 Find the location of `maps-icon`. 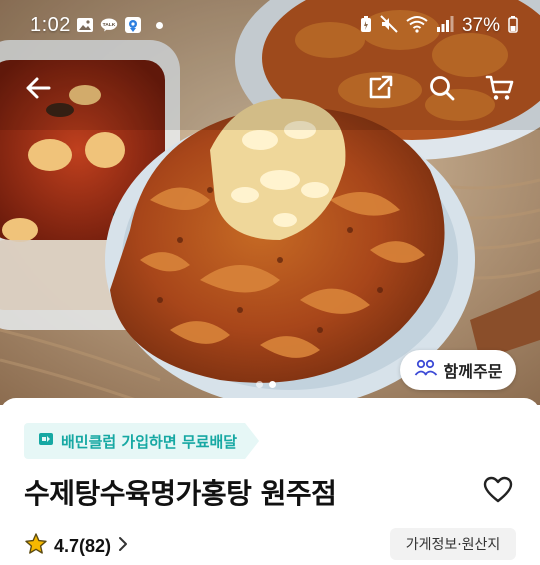

maps-icon is located at coordinates (133, 25).